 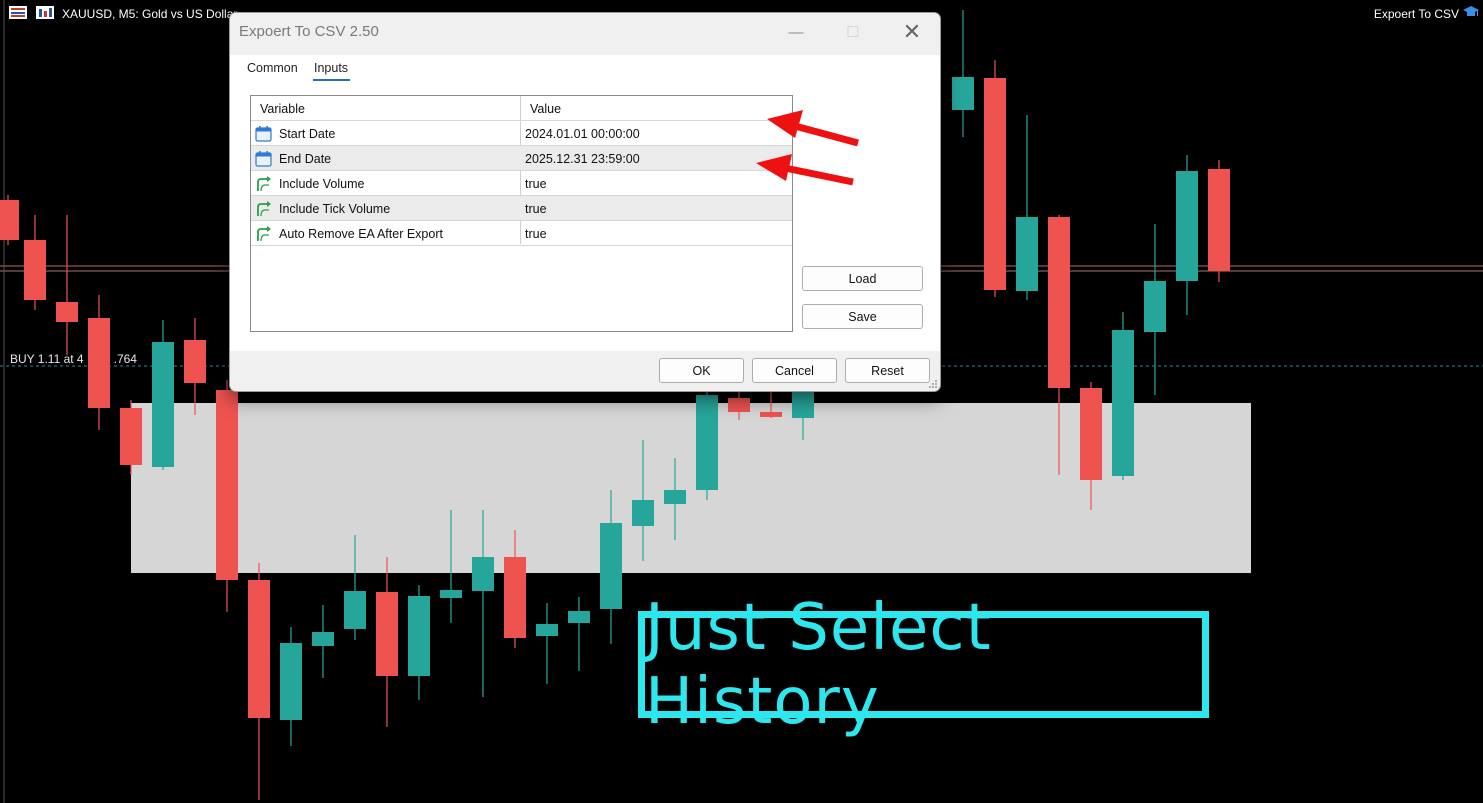 What do you see at coordinates (701, 370) in the screenshot?
I see `ok-button: OK` at bounding box center [701, 370].